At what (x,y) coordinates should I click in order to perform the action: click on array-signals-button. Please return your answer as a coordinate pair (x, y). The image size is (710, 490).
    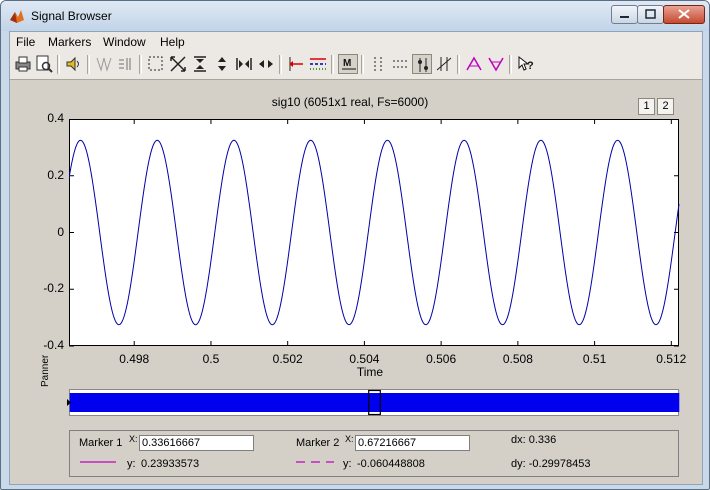
    Looking at the image, I should click on (126, 64).